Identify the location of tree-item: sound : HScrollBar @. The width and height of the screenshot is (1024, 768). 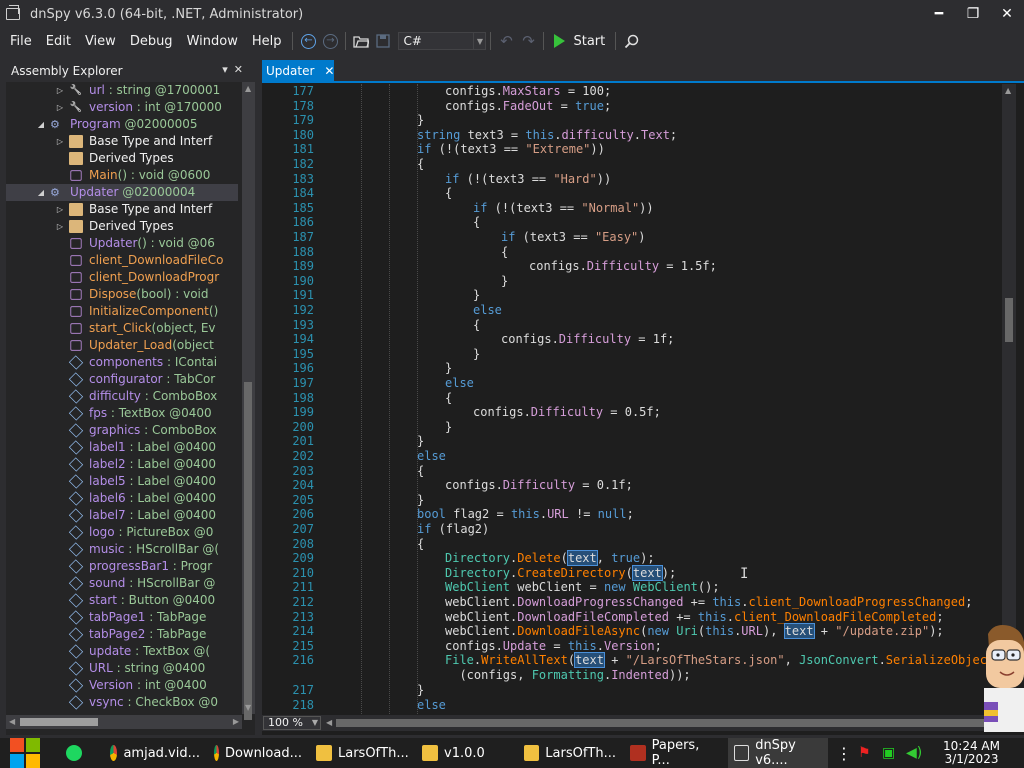
(122, 583).